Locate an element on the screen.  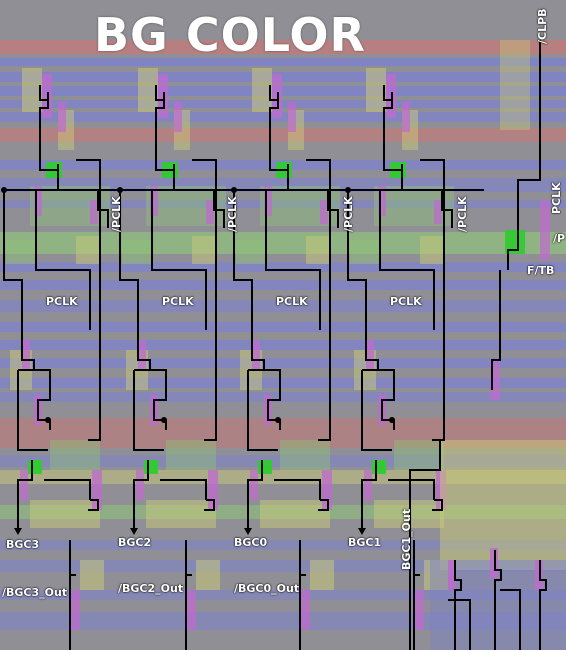
col2-bus-dot is located at coordinates (120, 190).